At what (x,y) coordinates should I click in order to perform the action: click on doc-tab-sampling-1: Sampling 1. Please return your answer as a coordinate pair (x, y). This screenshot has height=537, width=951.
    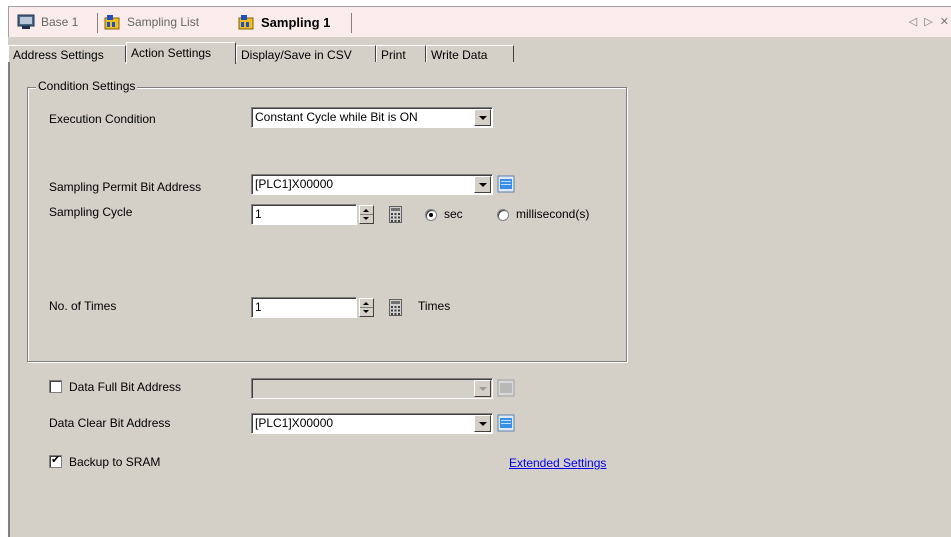
    Looking at the image, I should click on (283, 22).